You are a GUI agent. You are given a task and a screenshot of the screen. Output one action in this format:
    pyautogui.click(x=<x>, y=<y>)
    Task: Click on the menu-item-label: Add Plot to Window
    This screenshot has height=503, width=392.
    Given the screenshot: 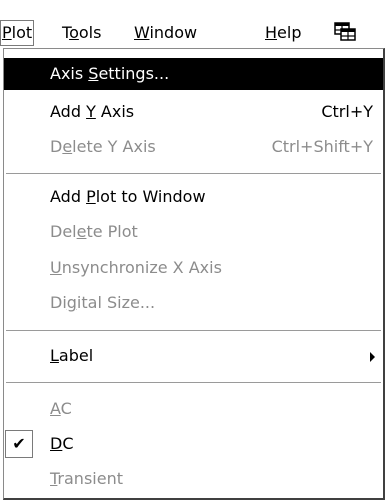 What is the action you would take?
    pyautogui.click(x=128, y=197)
    